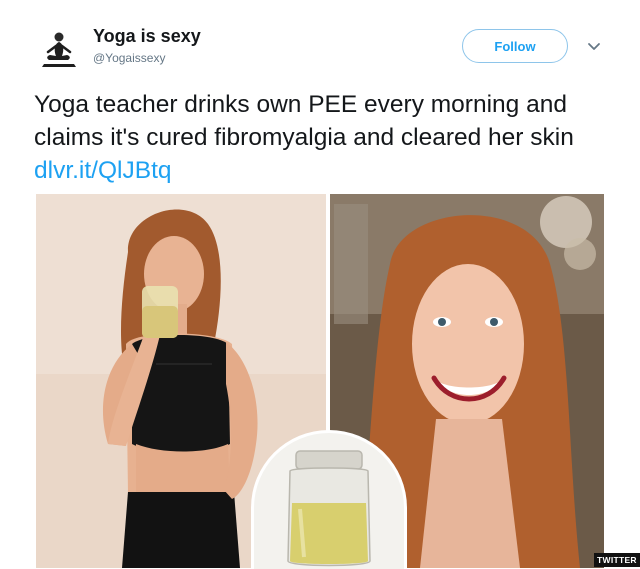 This screenshot has width=640, height=569. What do you see at coordinates (103, 170) in the screenshot?
I see `tweet-link: dlvr.it/QlJBtq` at bounding box center [103, 170].